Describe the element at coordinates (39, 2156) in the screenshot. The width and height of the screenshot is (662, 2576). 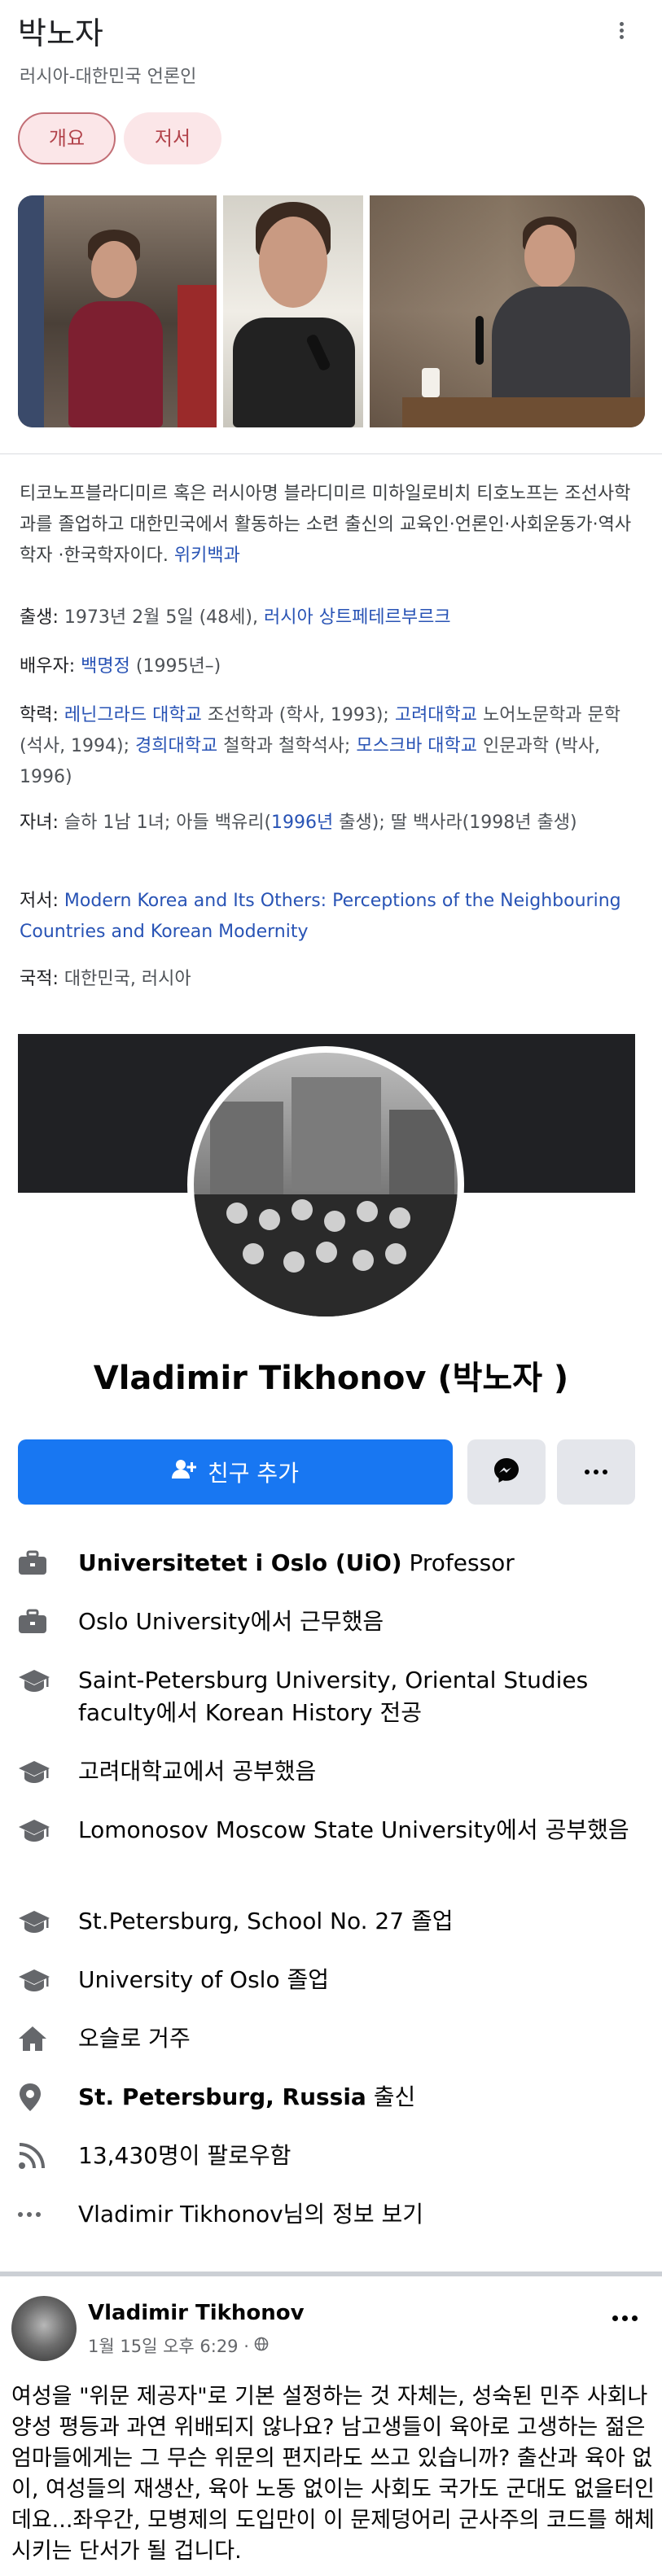
I see `rss-icon` at that location.